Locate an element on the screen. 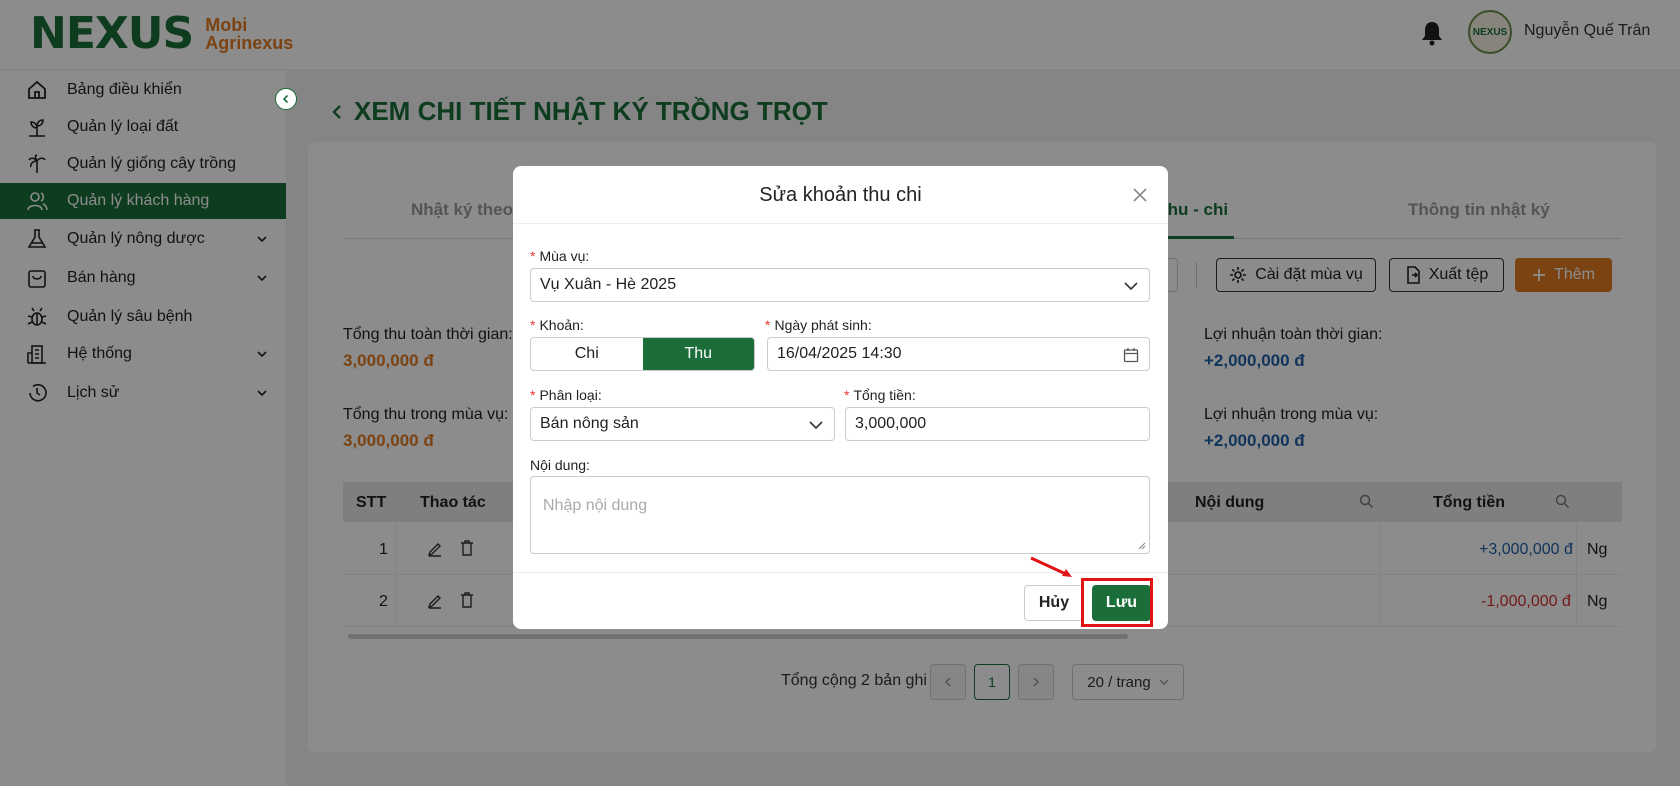  season-label-text: Mùa vụ: is located at coordinates (564, 256).